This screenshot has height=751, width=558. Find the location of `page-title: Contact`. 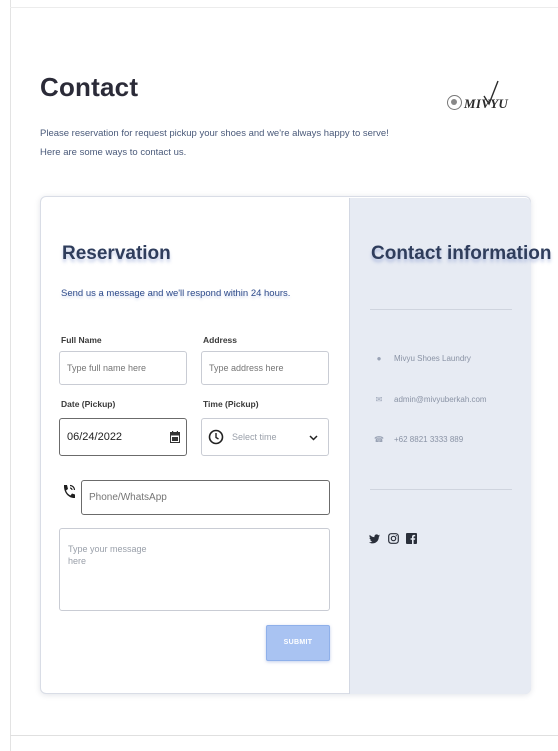

page-title: Contact is located at coordinates (89, 87).